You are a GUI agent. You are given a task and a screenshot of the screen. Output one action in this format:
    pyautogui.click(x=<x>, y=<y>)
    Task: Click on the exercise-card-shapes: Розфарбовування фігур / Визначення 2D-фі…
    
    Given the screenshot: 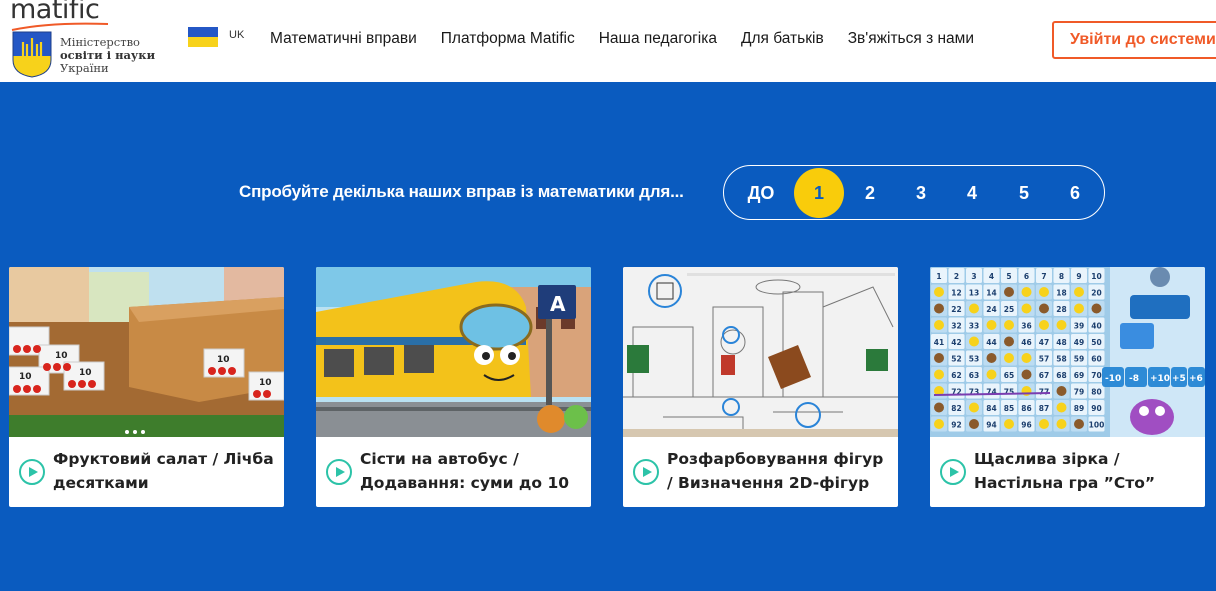 What is the action you would take?
    pyautogui.click(x=760, y=387)
    